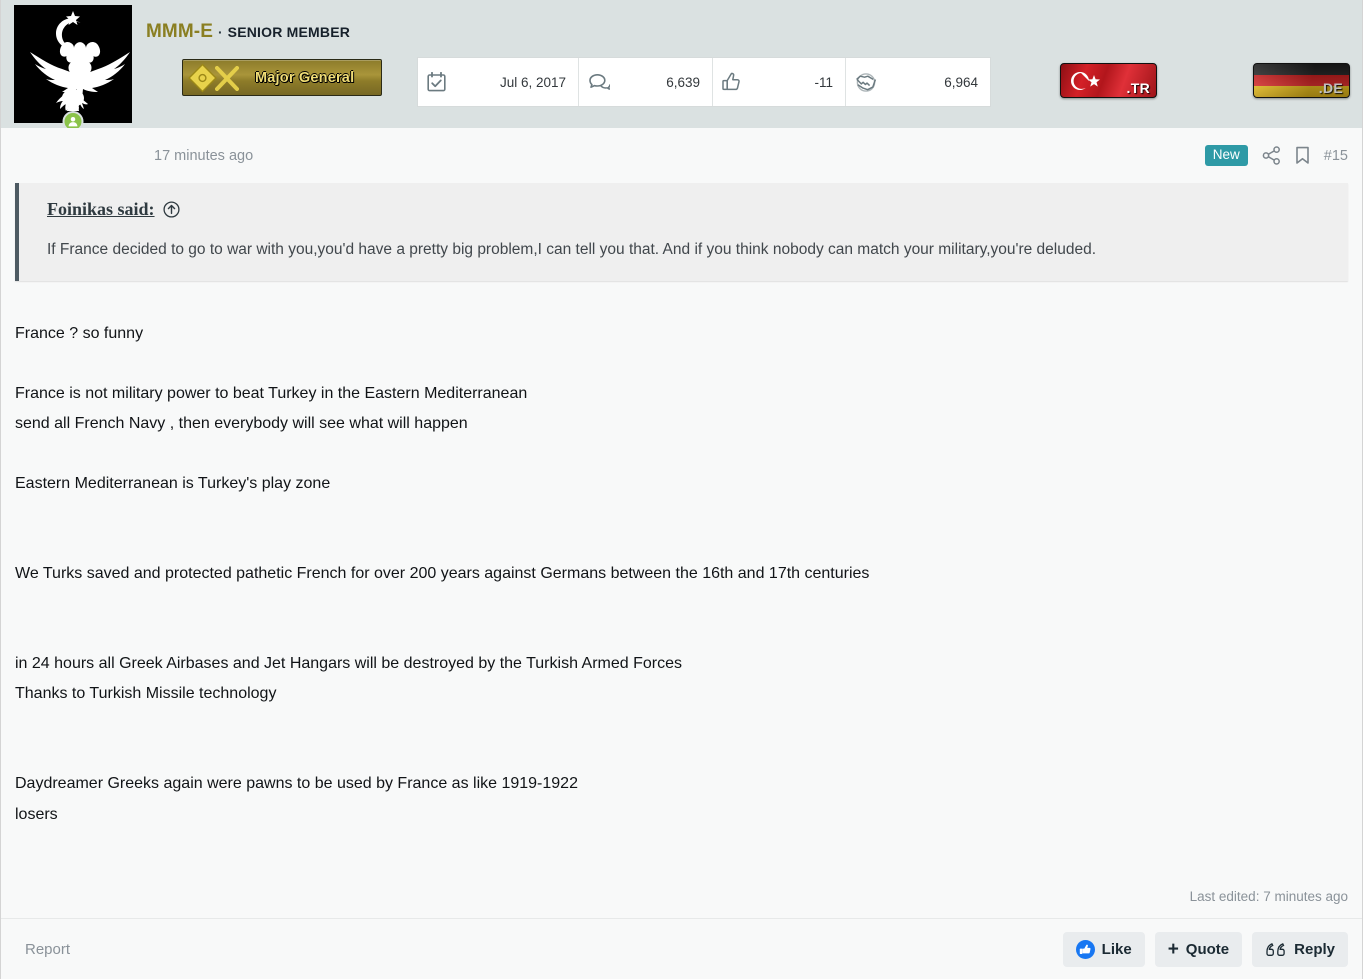  I want to click on like-button: Like, so click(1103, 949).